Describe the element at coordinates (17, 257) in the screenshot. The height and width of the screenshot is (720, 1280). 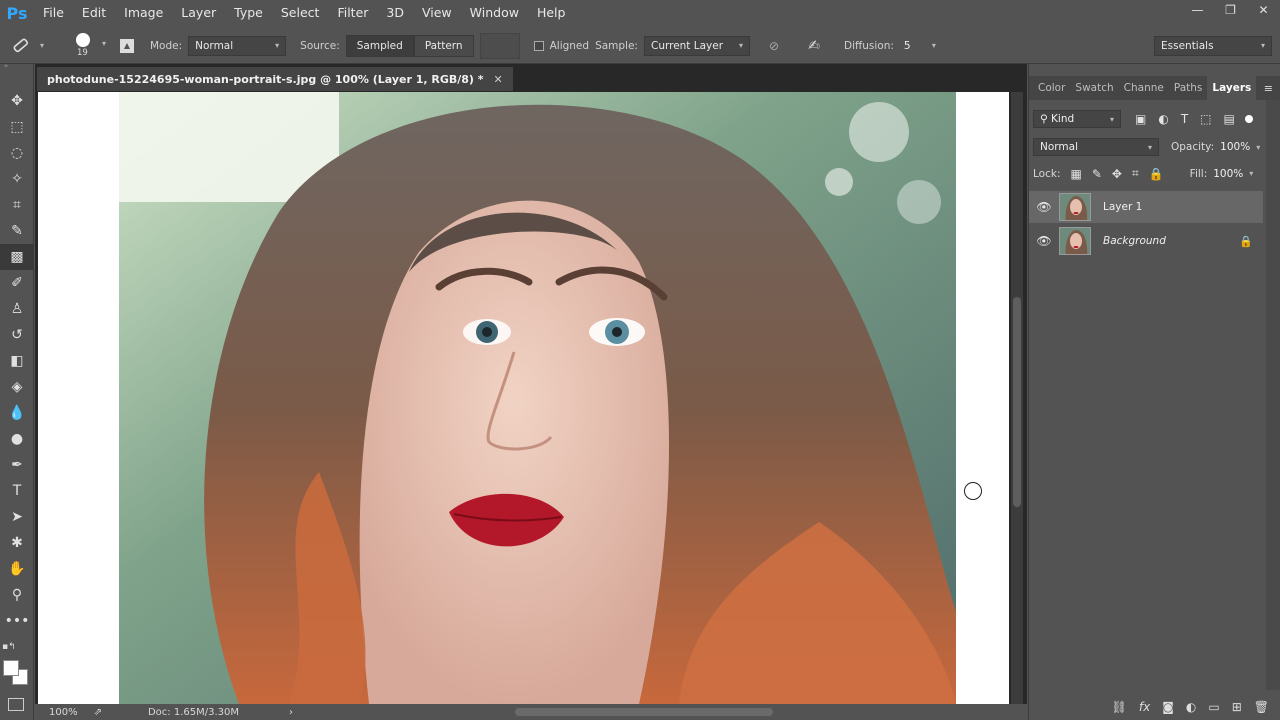
I see `healing-brush-tool: ▩` at that location.